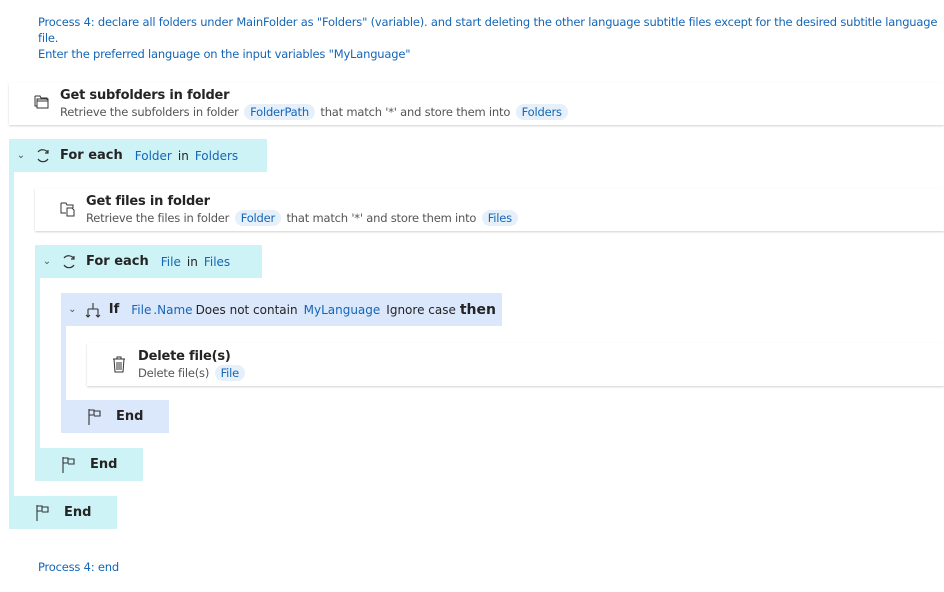 This screenshot has height=592, width=944. Describe the element at coordinates (246, 309) in the screenshot. I see `operator-text: Does not contain` at that location.